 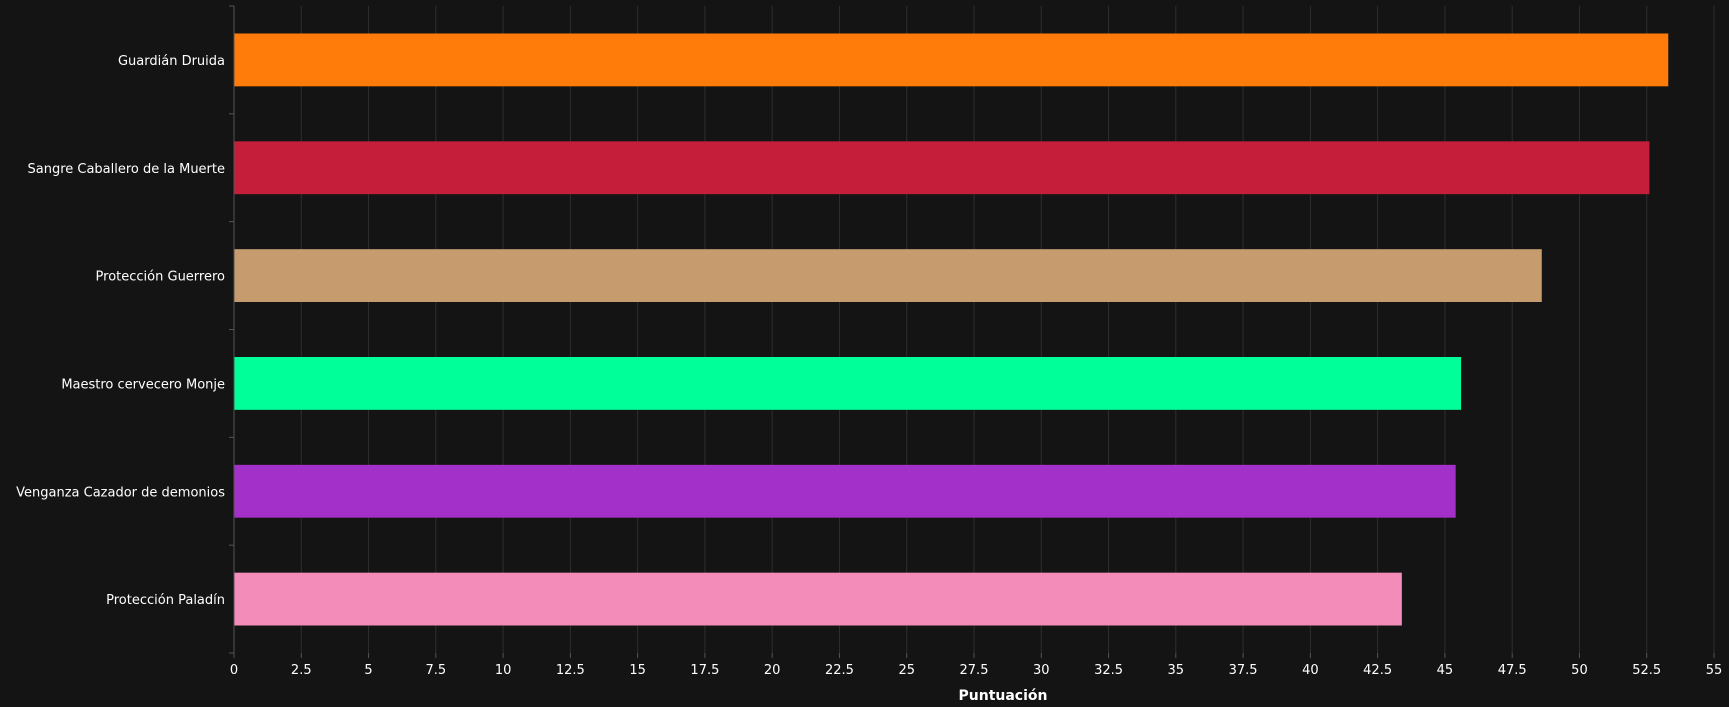 What do you see at coordinates (120, 492) in the screenshot?
I see `category-label: Venganza Cazador de demonios` at bounding box center [120, 492].